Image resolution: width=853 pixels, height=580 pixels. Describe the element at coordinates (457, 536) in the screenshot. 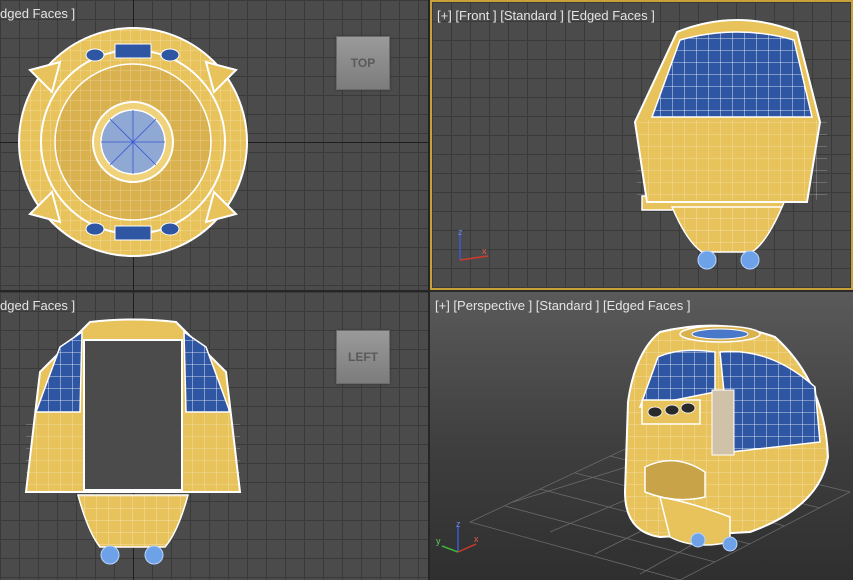

I see `axis-gizmo-perspective: z x y` at that location.